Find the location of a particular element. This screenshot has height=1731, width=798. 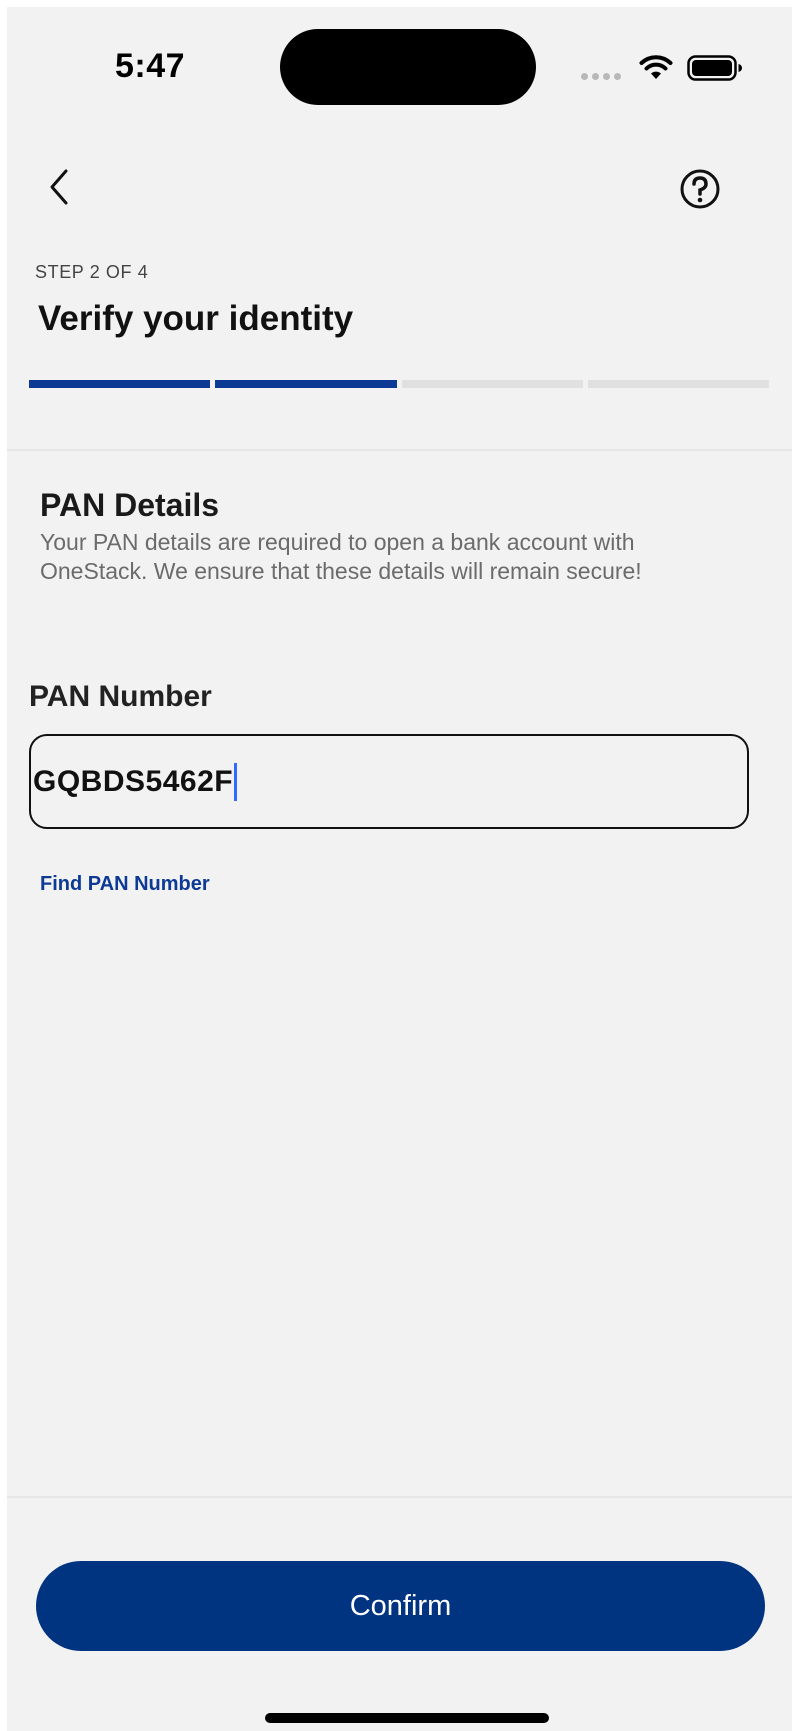

step-indicator: STEP 2 OF 4 is located at coordinates (92, 272).